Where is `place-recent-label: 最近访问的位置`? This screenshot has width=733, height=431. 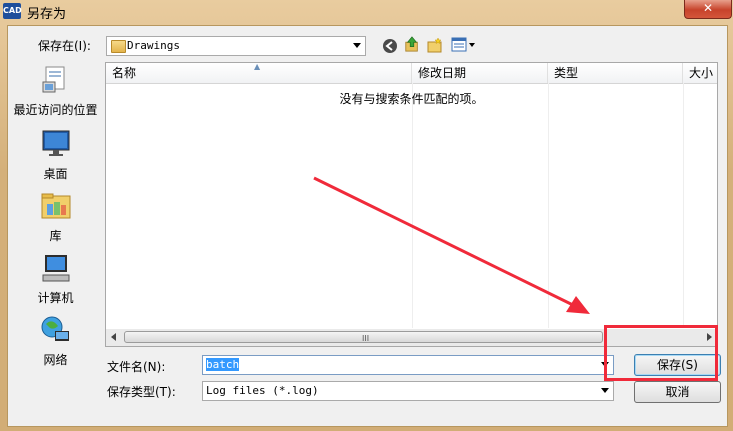 place-recent-label: 最近访问的位置 is located at coordinates (55, 110).